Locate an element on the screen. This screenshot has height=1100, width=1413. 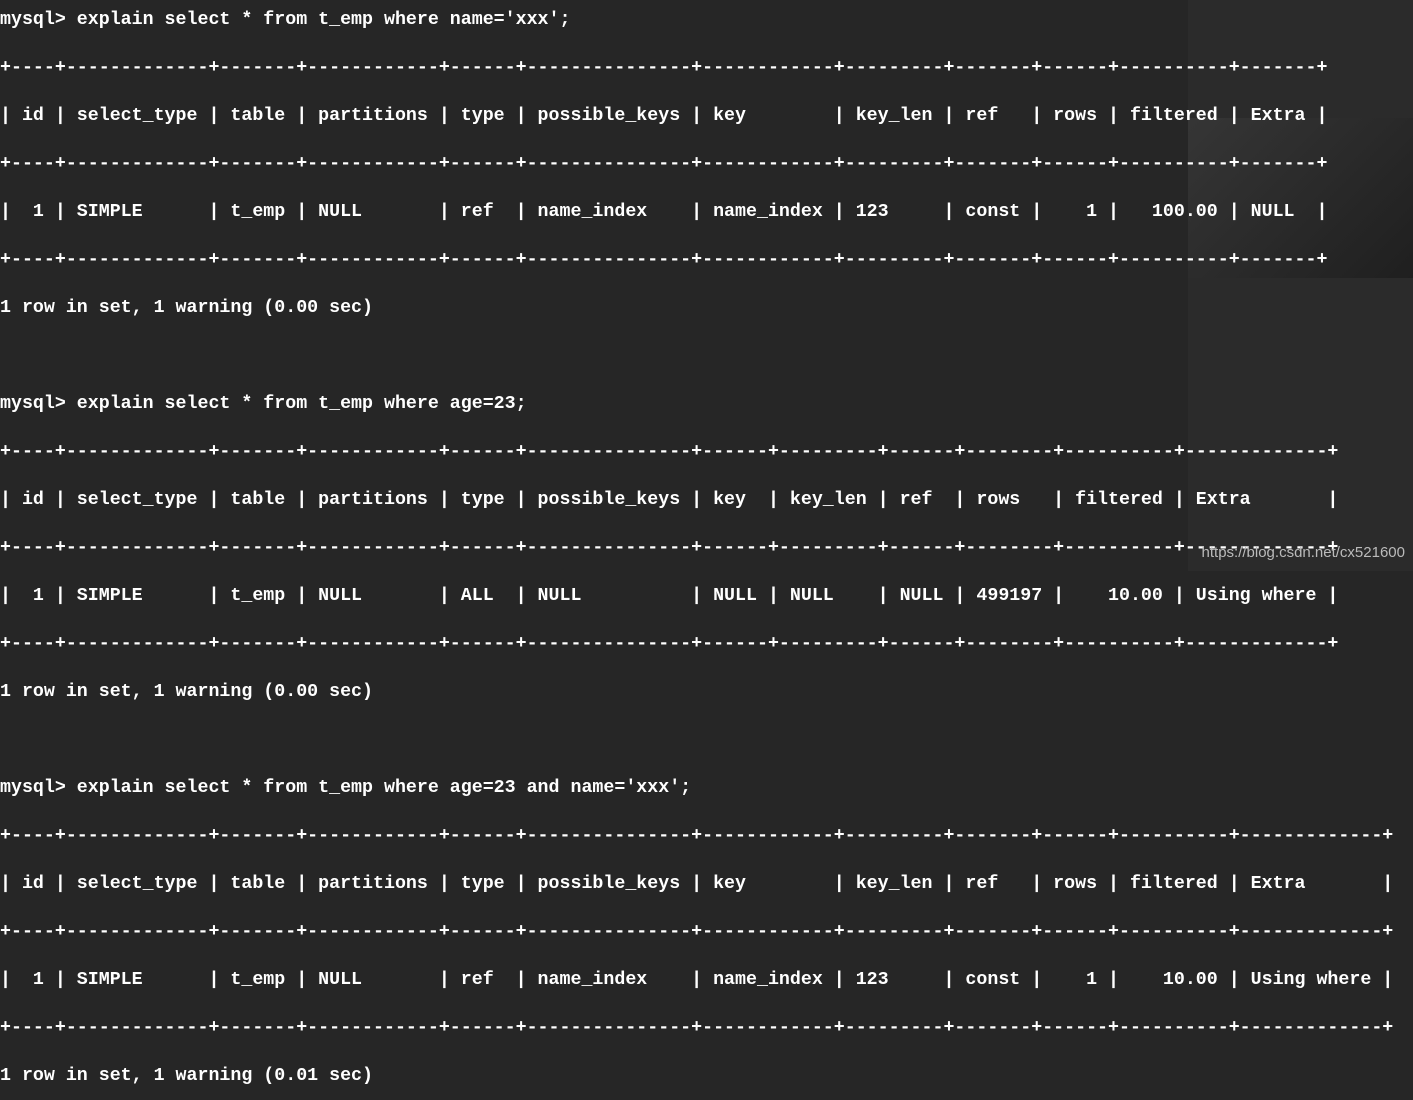
result-footer: 1 row in set, 1 warning (0.01 sec) is located at coordinates (186, 1076).